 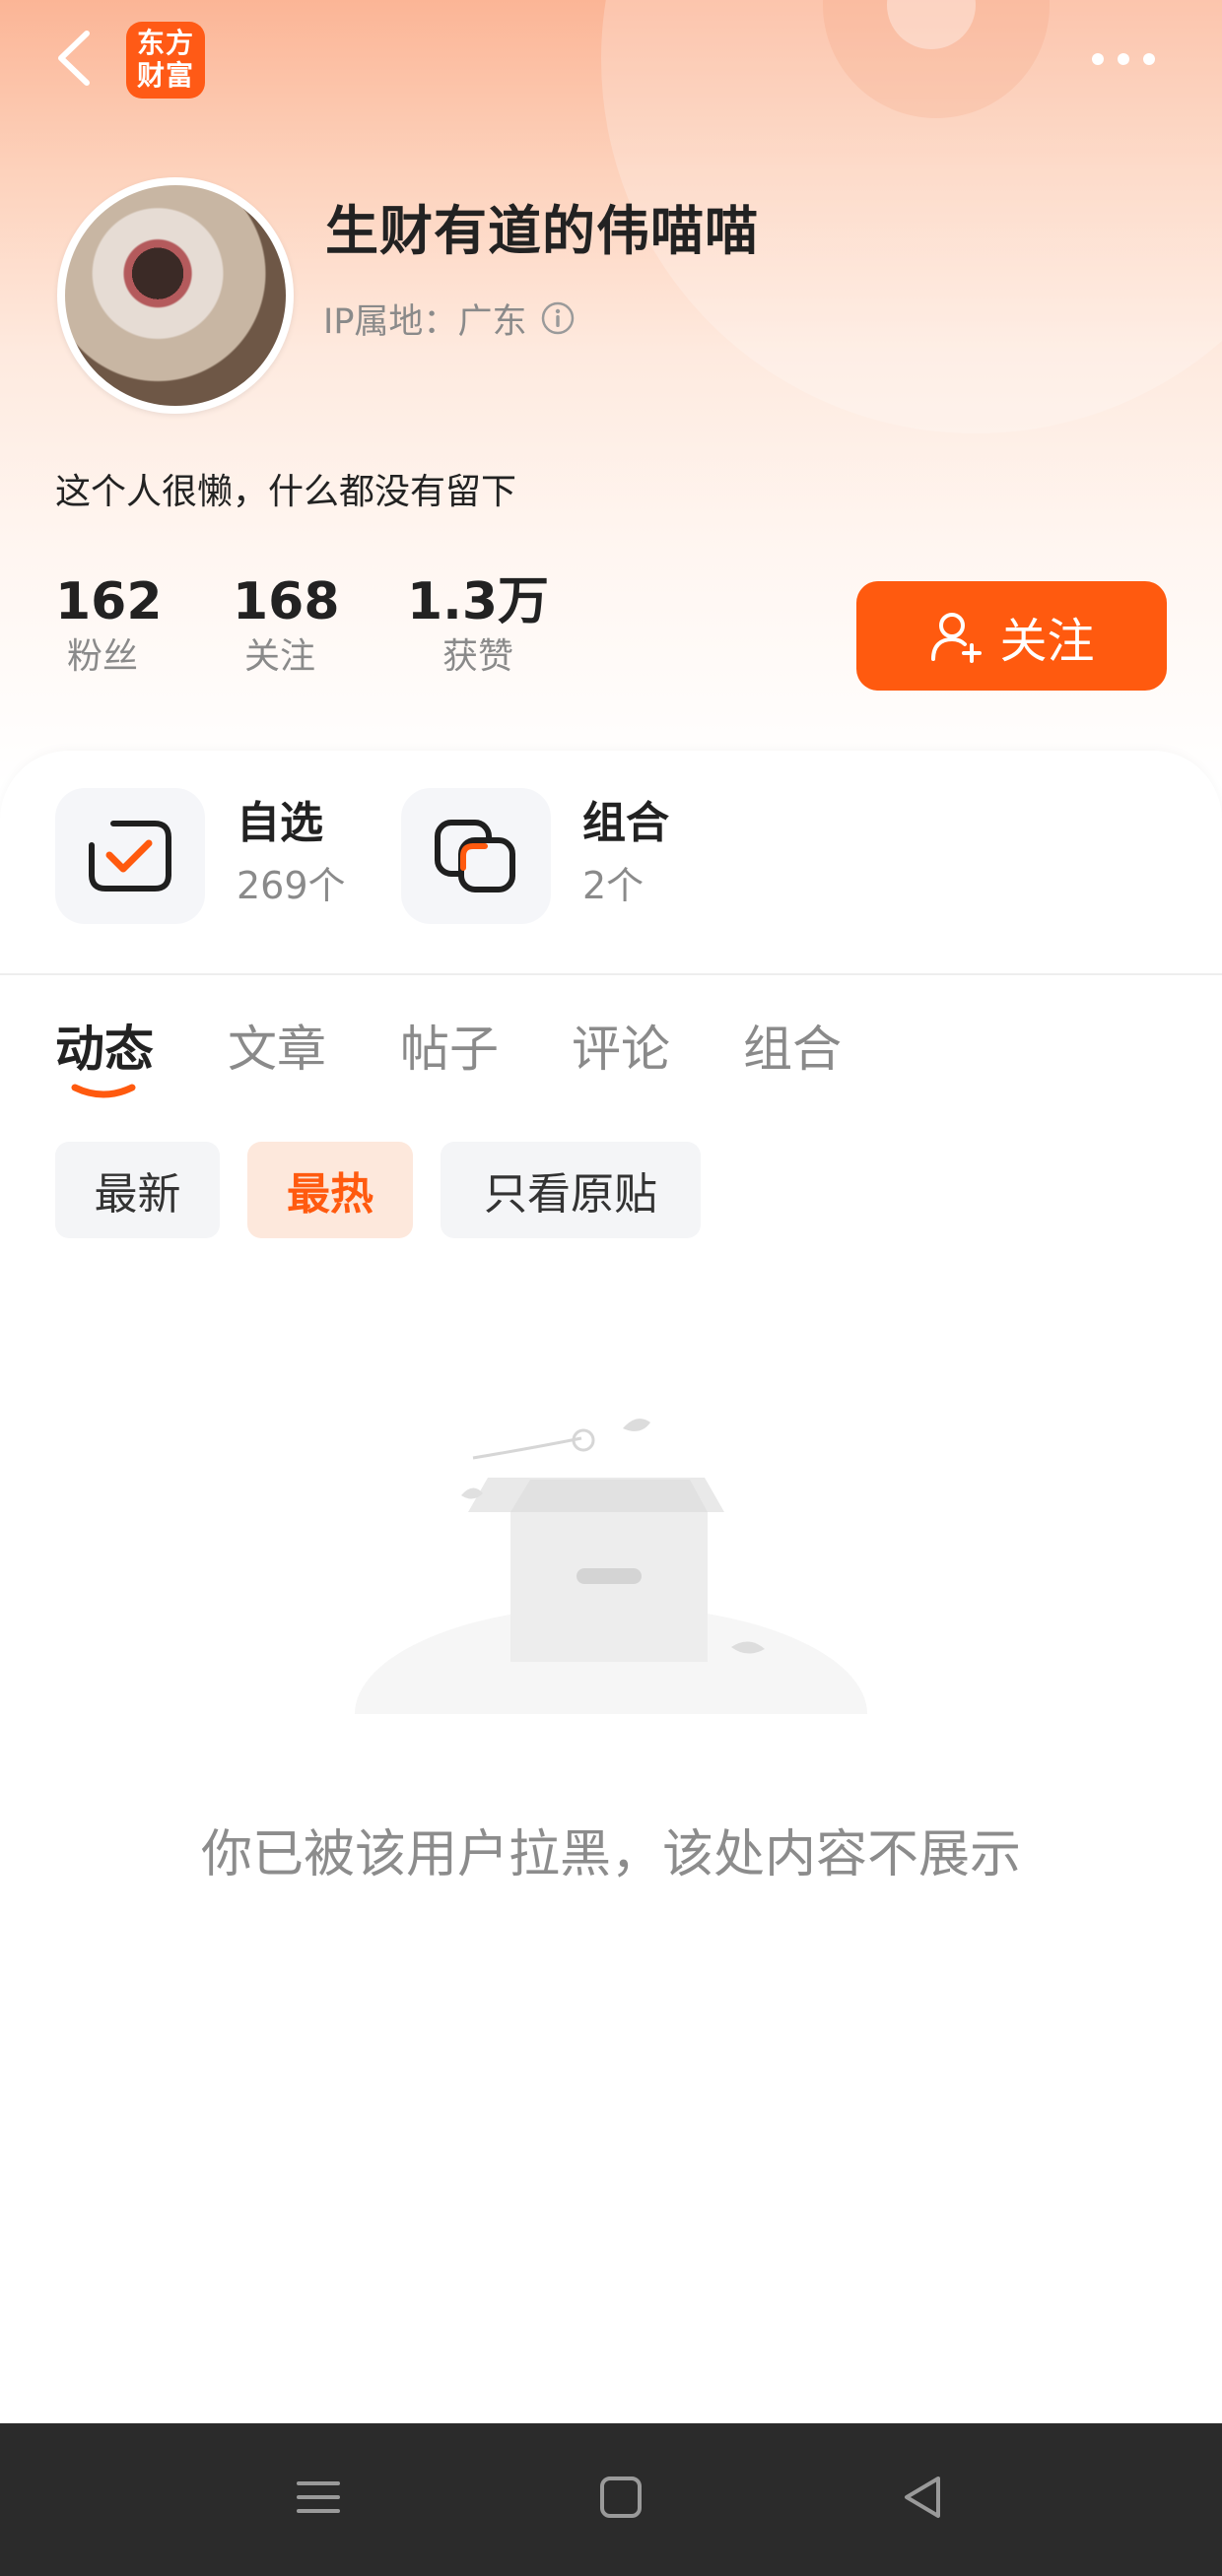 I want to click on filter-latest: 最新, so click(x=137, y=1190).